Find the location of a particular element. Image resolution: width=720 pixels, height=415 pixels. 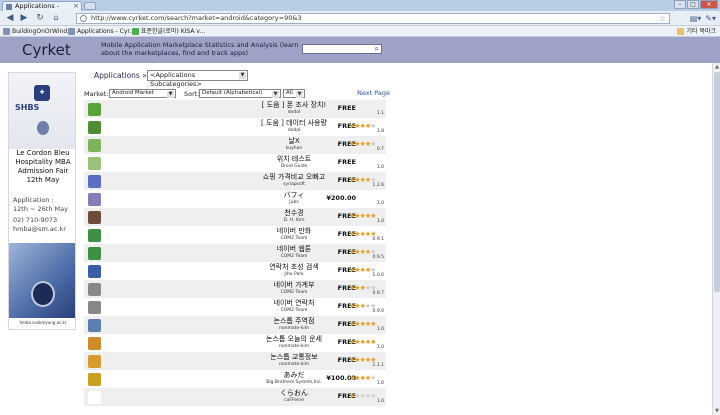

app-name: [ 도움 ] 폰 조사 장치! is located at coordinates (294, 105).